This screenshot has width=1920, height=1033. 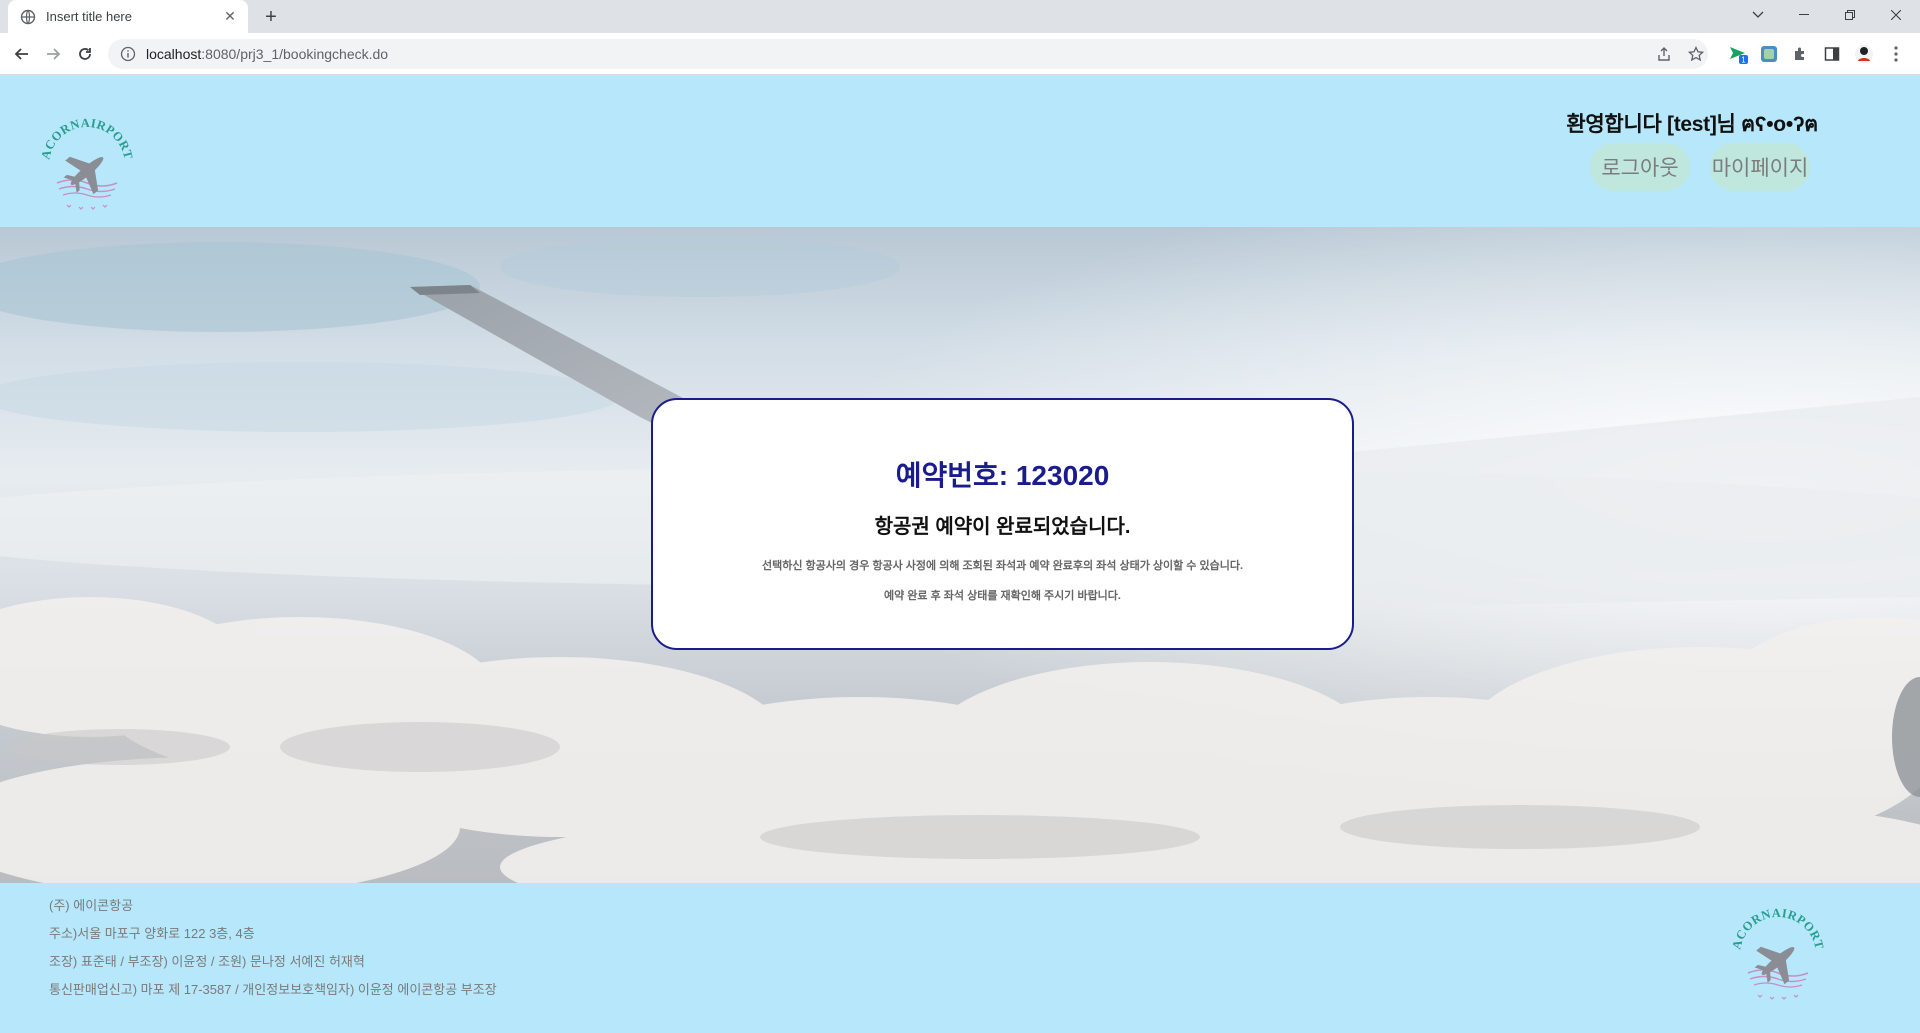 What do you see at coordinates (908, 54) in the screenshot?
I see `address-bar: localhost:8080/prj3_1/bookingcheck.do` at bounding box center [908, 54].